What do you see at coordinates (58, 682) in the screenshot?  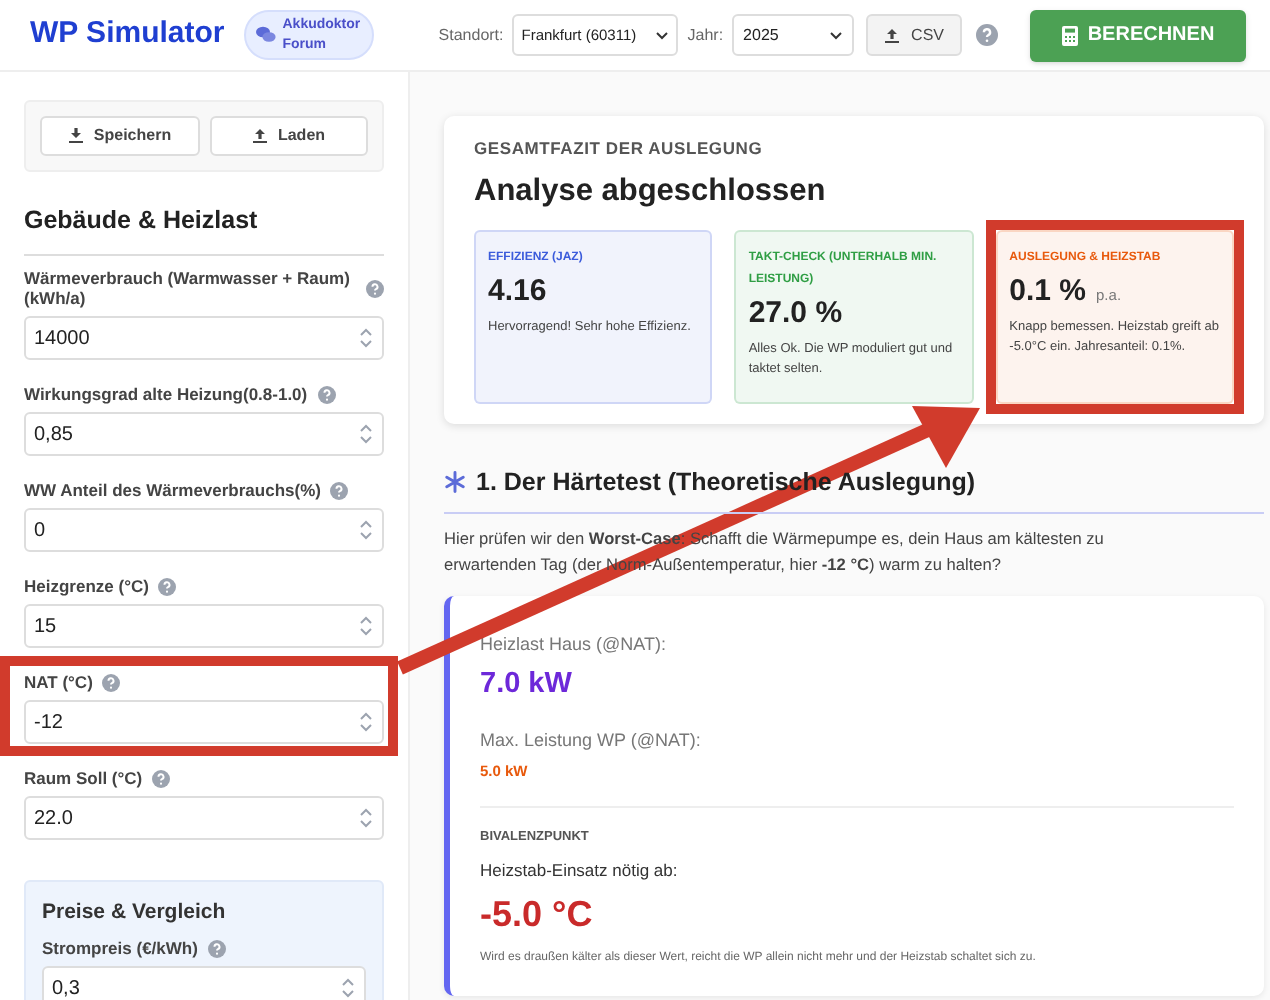 I see `field-label: NAT (°C)` at bounding box center [58, 682].